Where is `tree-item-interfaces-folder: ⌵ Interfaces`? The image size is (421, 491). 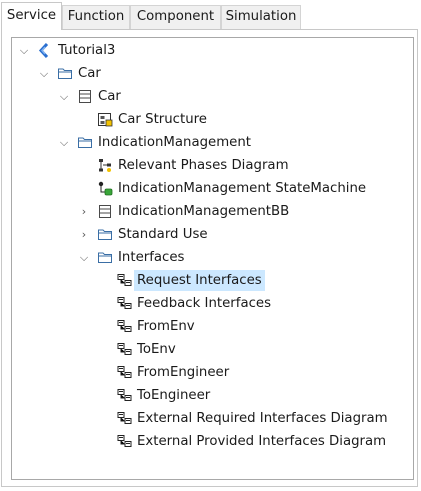 tree-item-interfaces-folder: ⌵ Interfaces is located at coordinates (212, 257).